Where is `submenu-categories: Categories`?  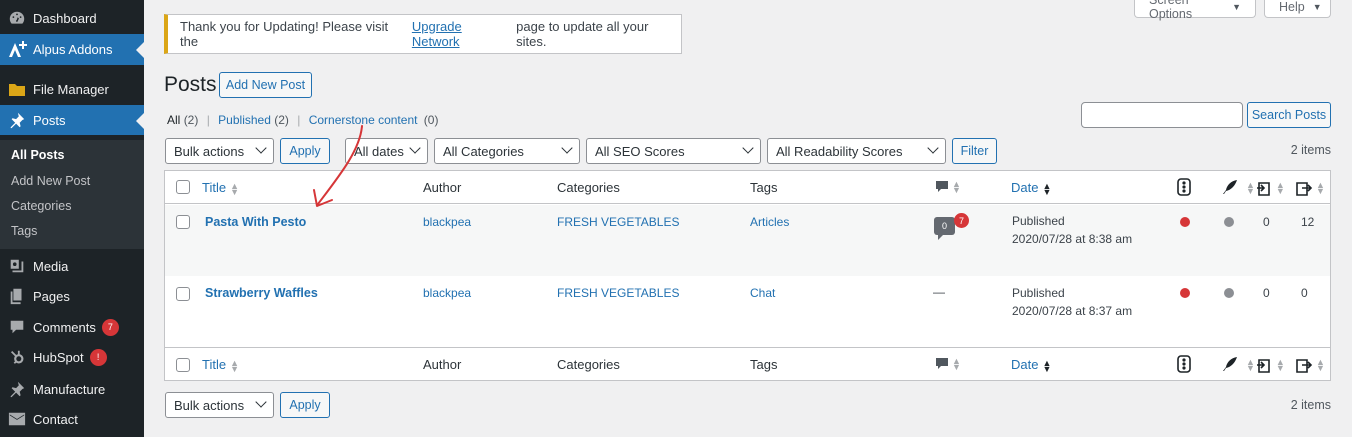
submenu-categories: Categories is located at coordinates (41, 206).